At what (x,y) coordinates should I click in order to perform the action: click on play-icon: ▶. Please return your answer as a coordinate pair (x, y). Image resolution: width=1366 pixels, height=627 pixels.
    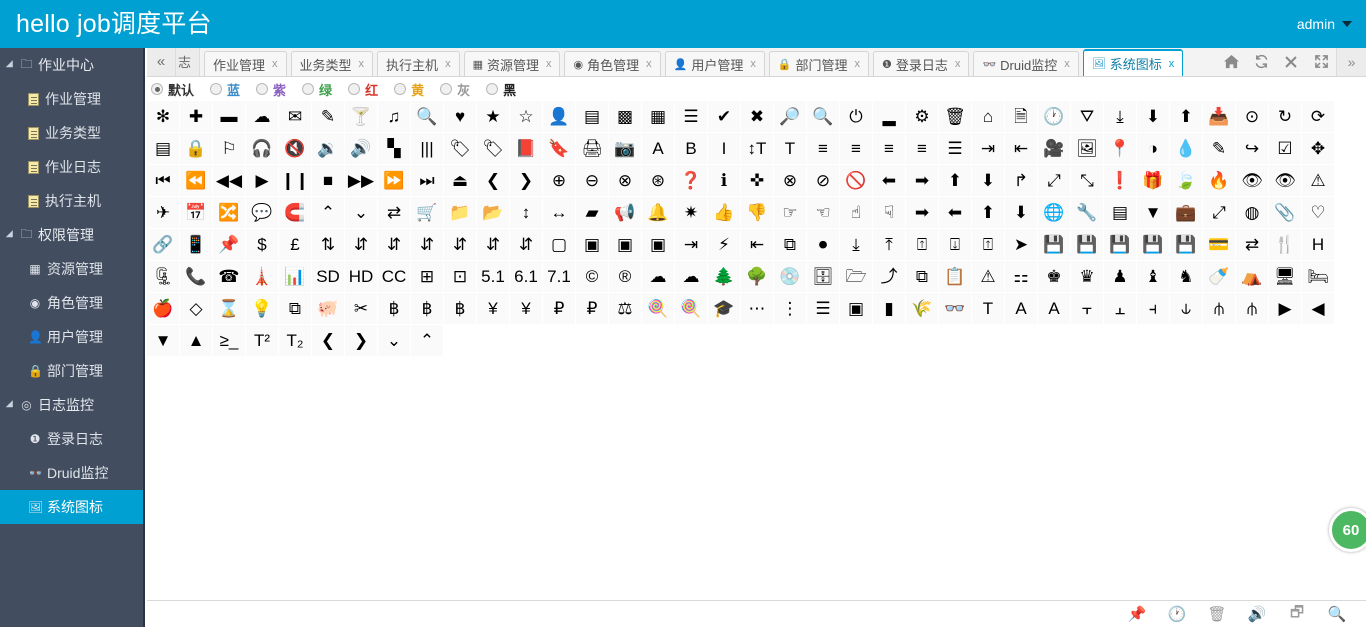
    Looking at the image, I should click on (262, 181).